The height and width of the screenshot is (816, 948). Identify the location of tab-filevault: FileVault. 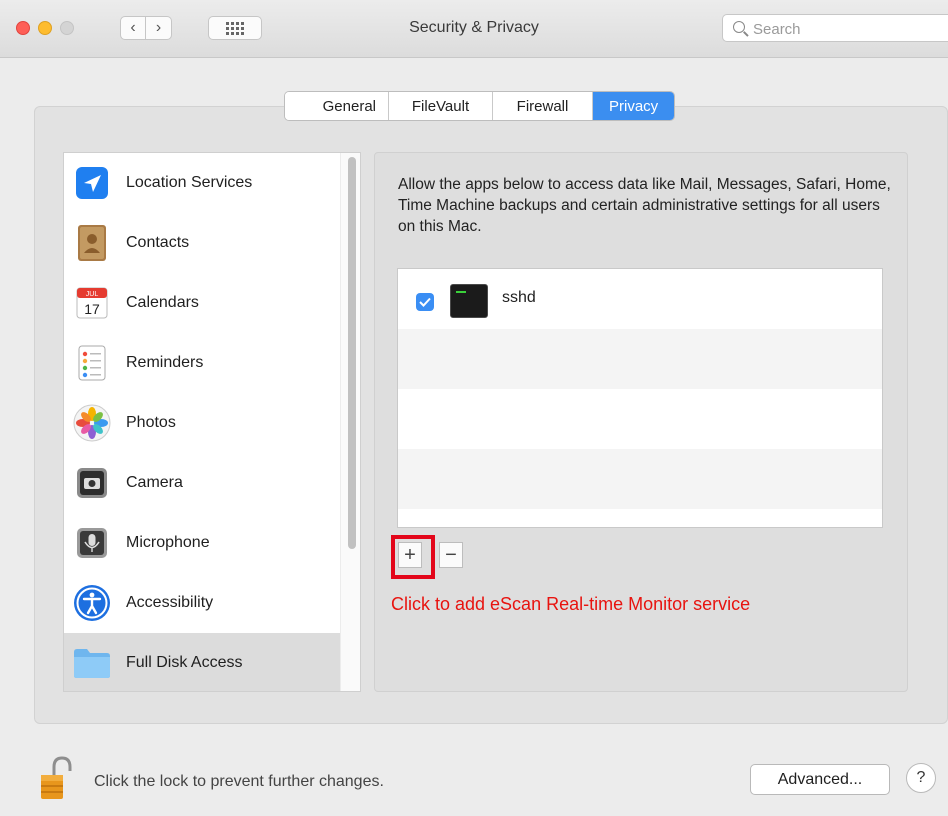
(441, 106).